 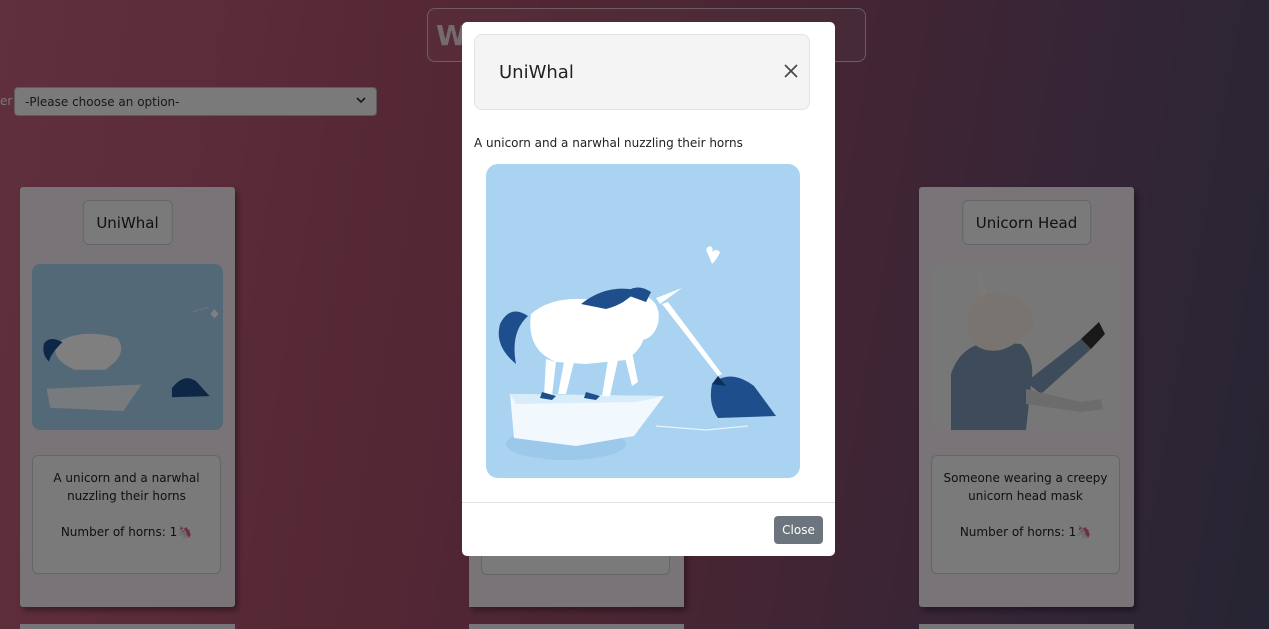 I want to click on modal-title: UniWhal, so click(x=536, y=72).